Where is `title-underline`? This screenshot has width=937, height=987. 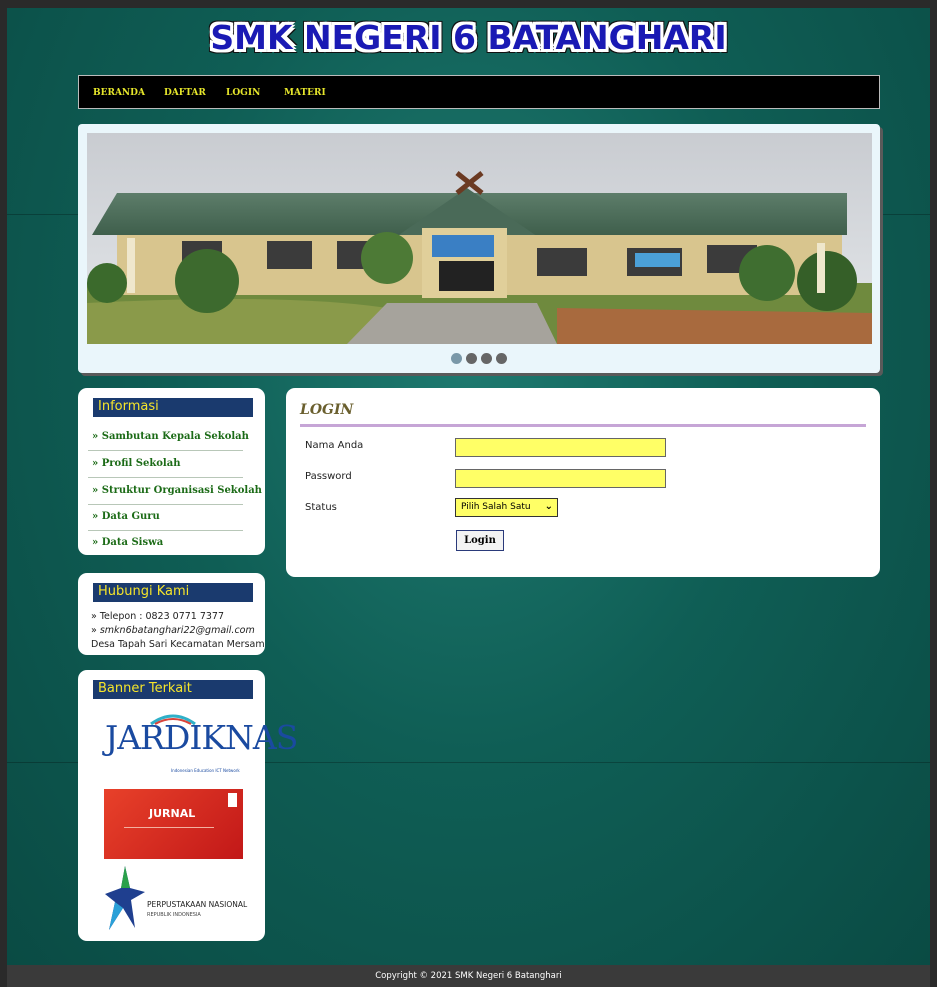
title-underline is located at coordinates (583, 425).